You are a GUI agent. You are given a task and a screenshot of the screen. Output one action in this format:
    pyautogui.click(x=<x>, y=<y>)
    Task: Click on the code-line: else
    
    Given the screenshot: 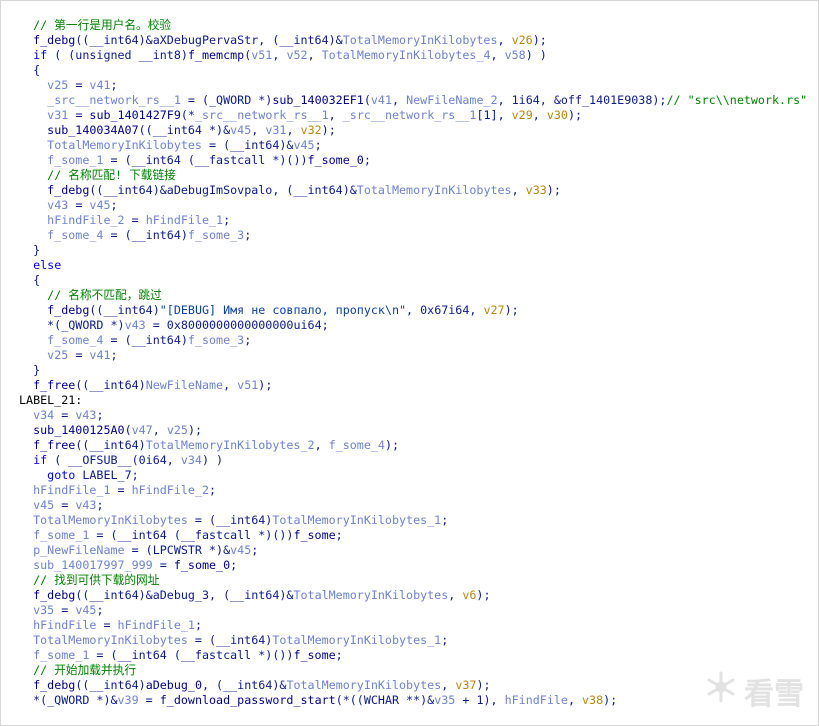 What is the action you would take?
    pyautogui.click(x=418, y=265)
    